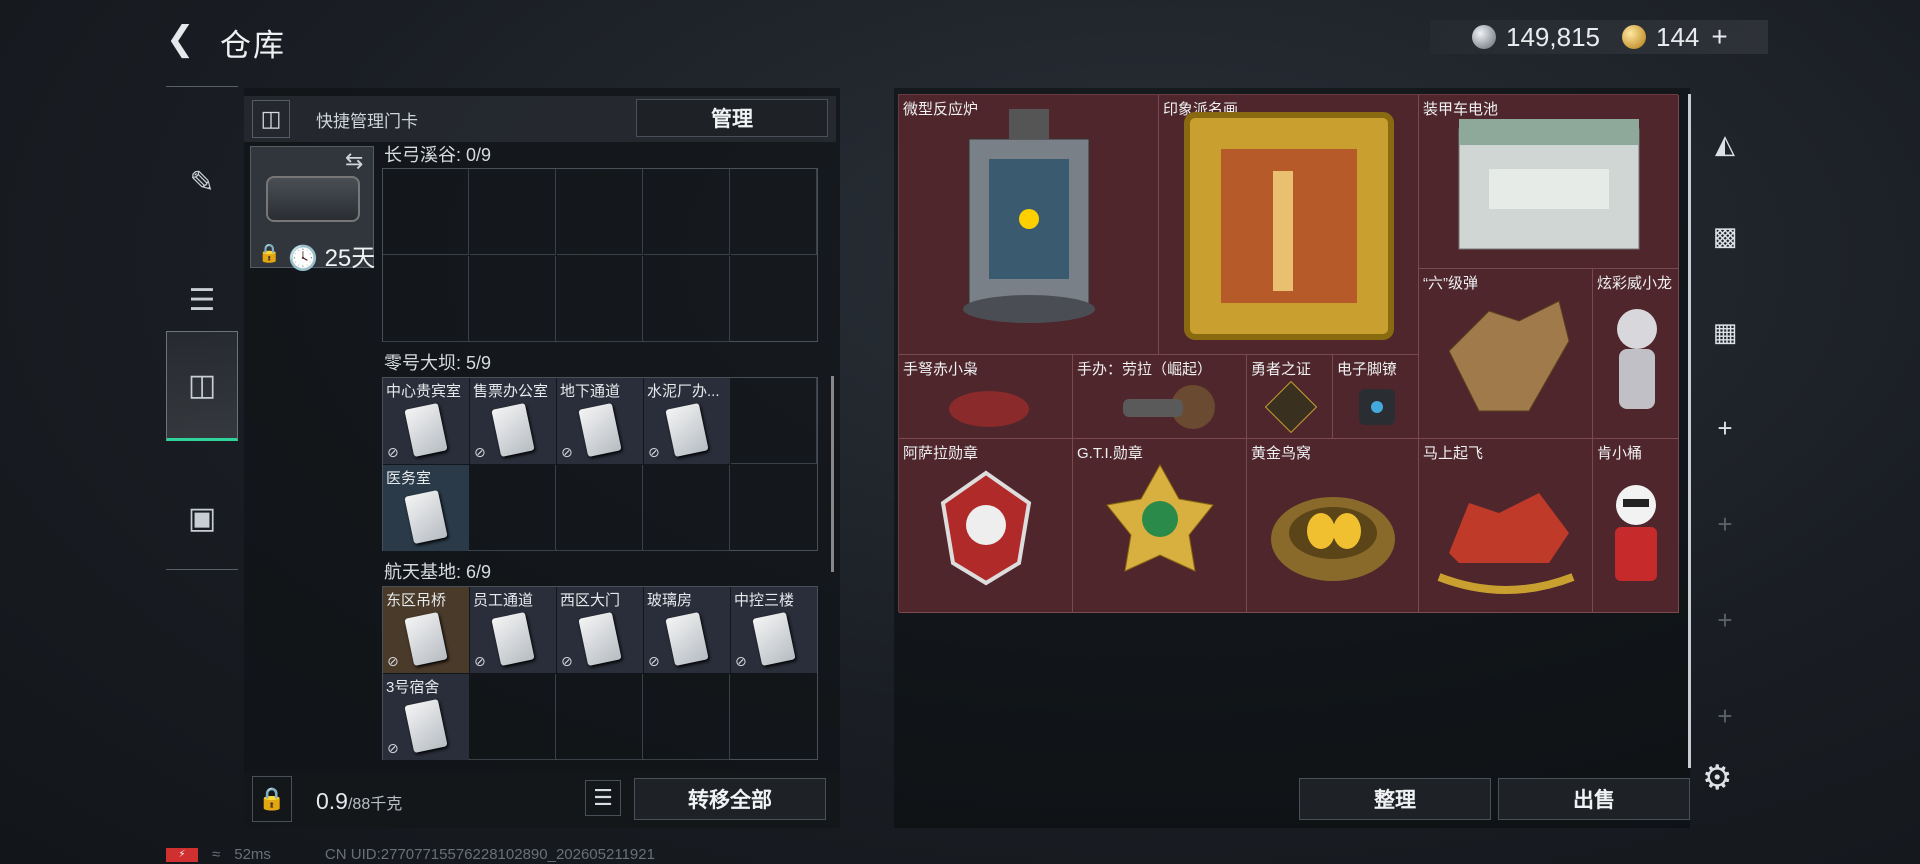  What do you see at coordinates (1484, 37) in the screenshot?
I see `silver-coin-icon` at bounding box center [1484, 37].